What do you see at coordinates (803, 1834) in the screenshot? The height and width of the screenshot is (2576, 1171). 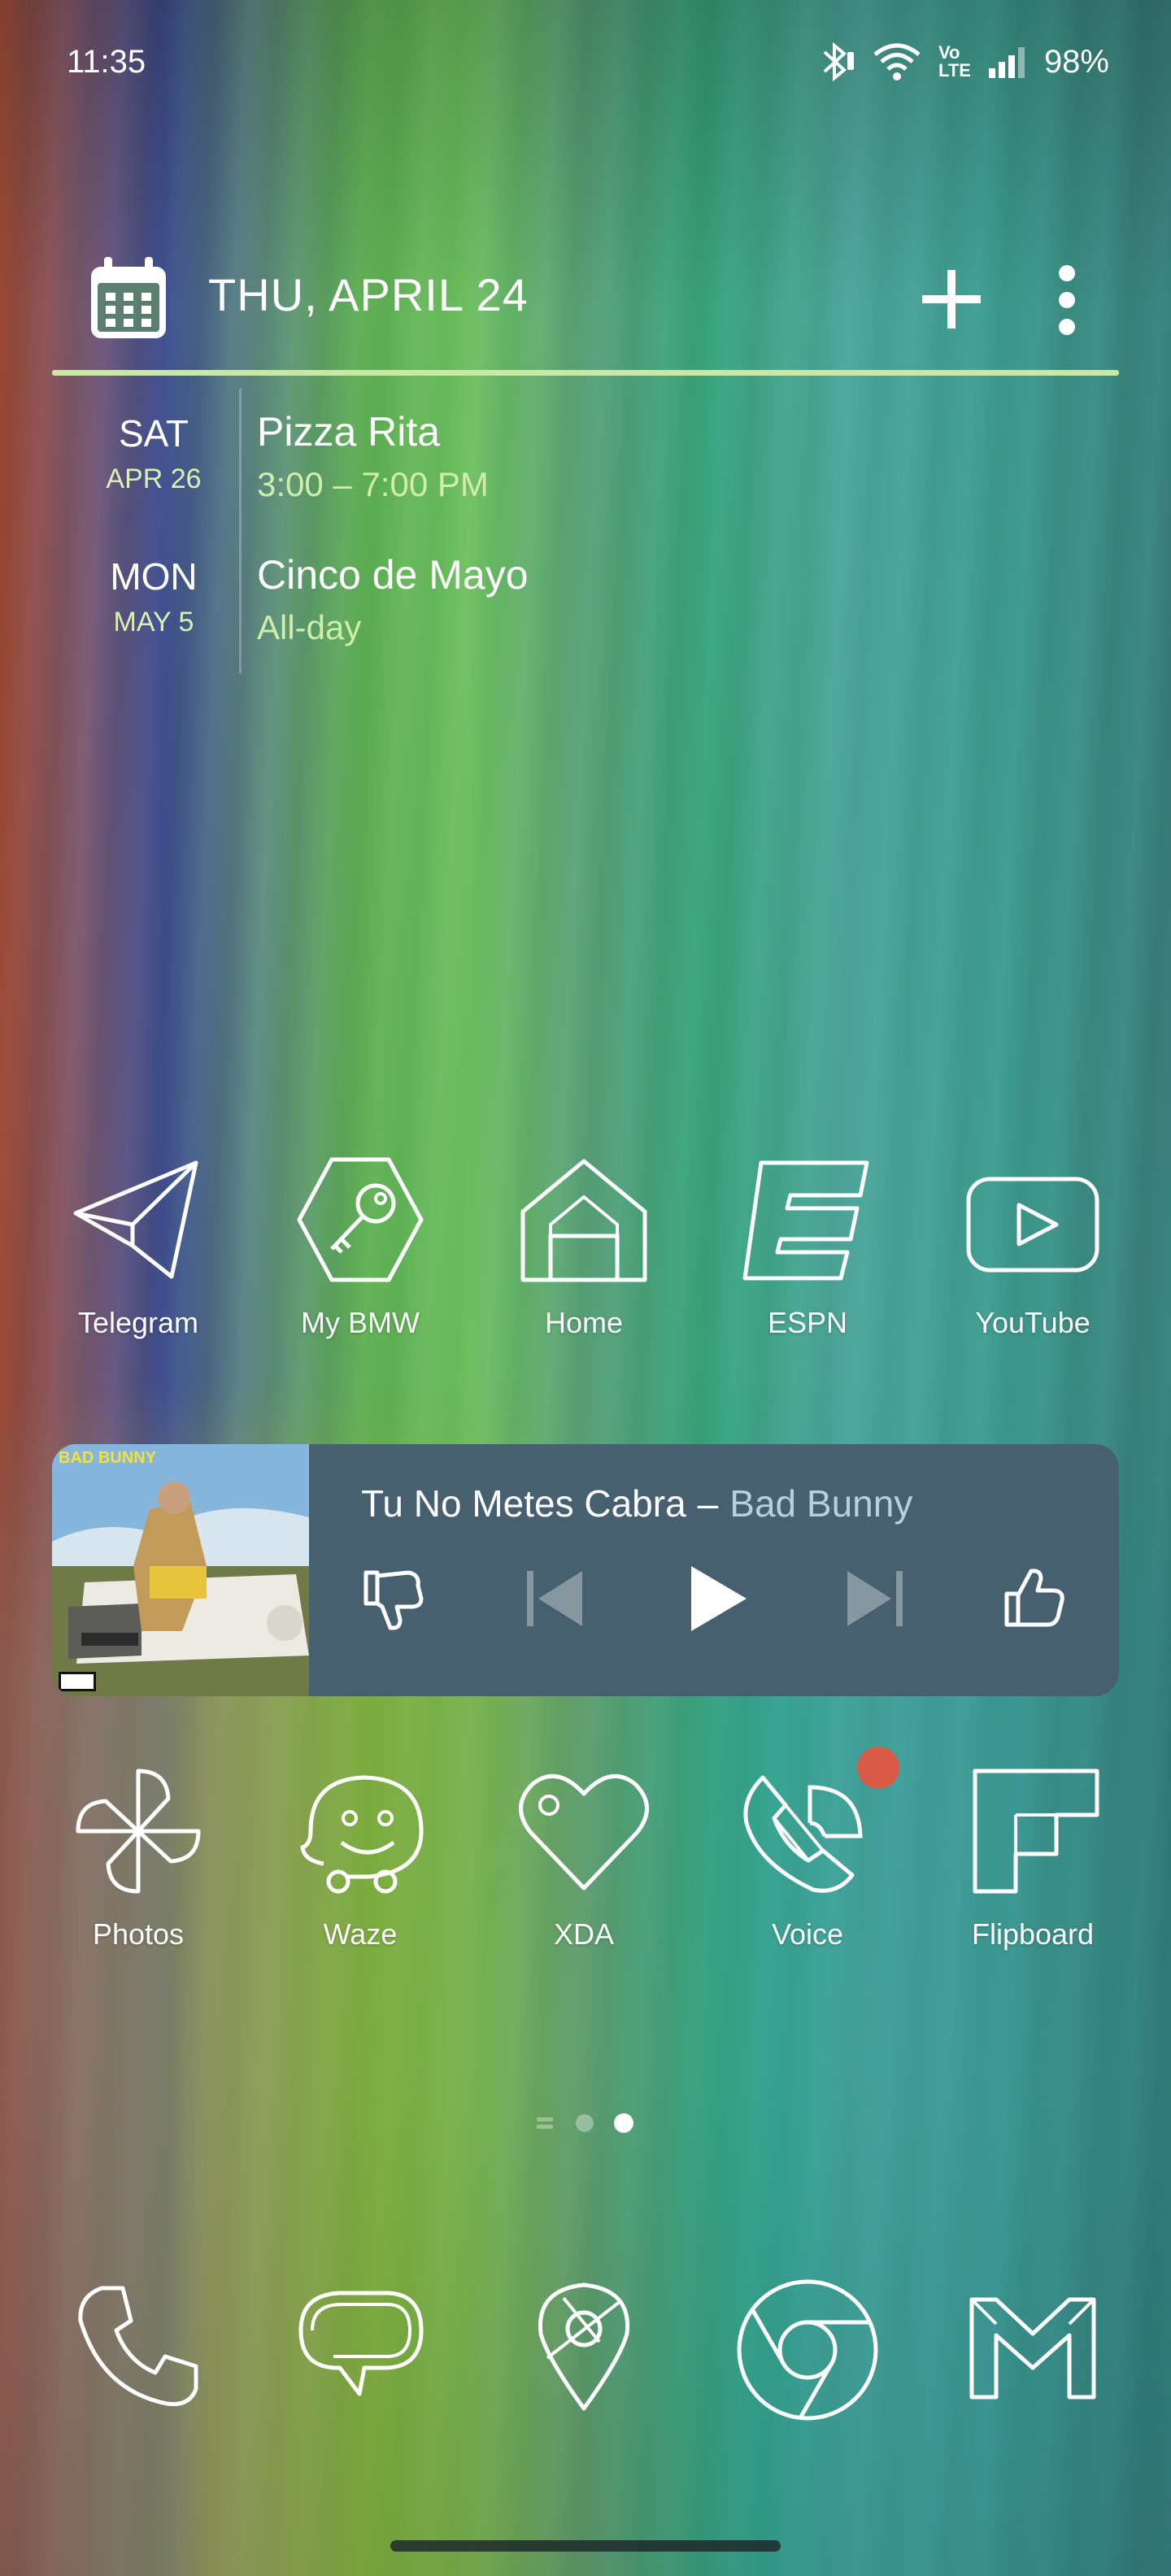 I see `voice-icon` at bounding box center [803, 1834].